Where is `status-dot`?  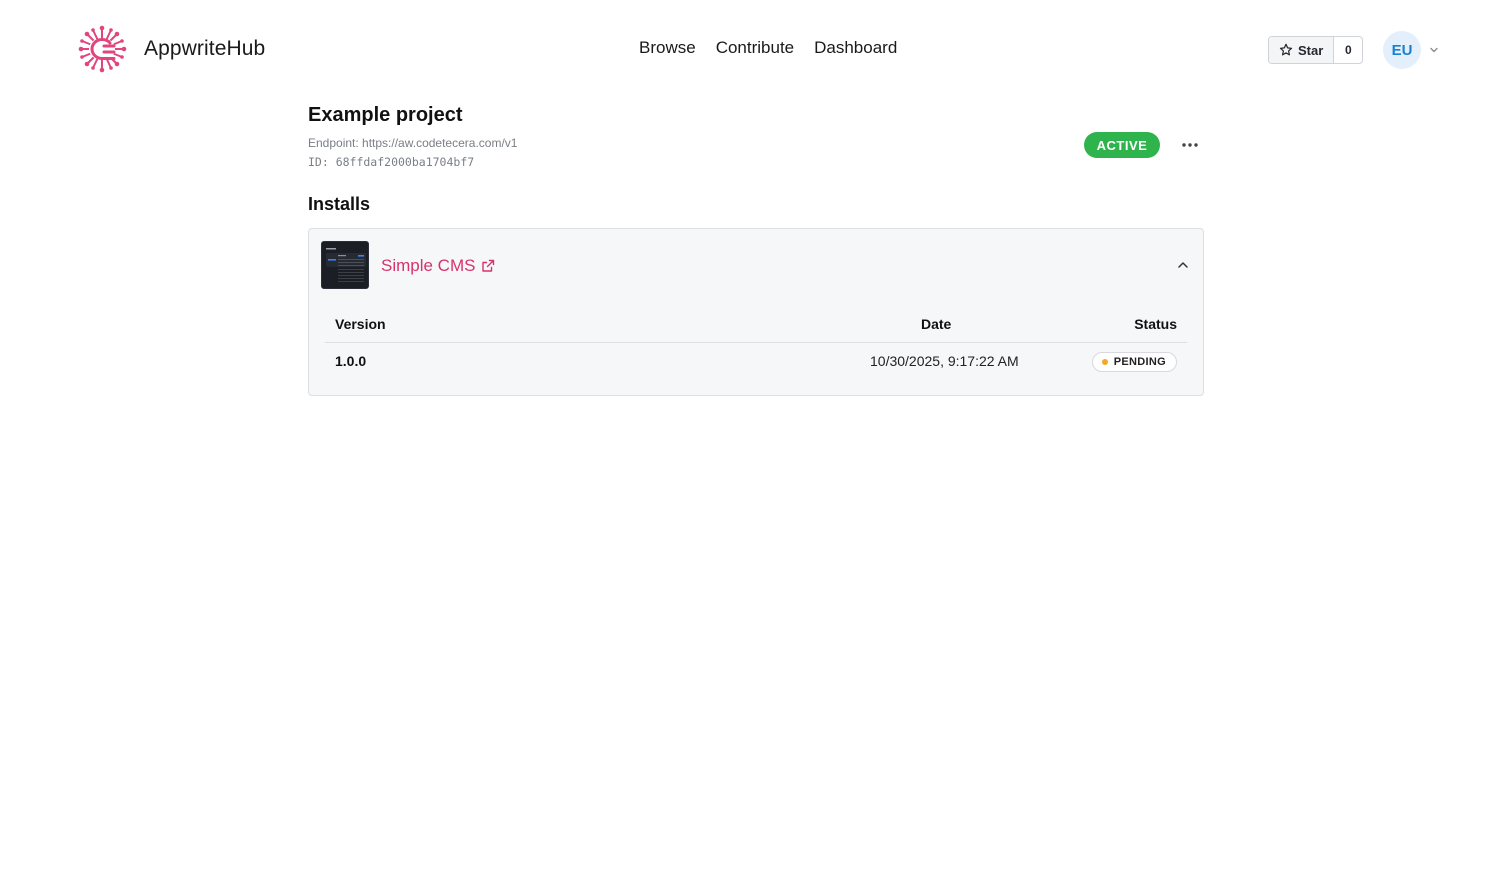 status-dot is located at coordinates (1104, 362).